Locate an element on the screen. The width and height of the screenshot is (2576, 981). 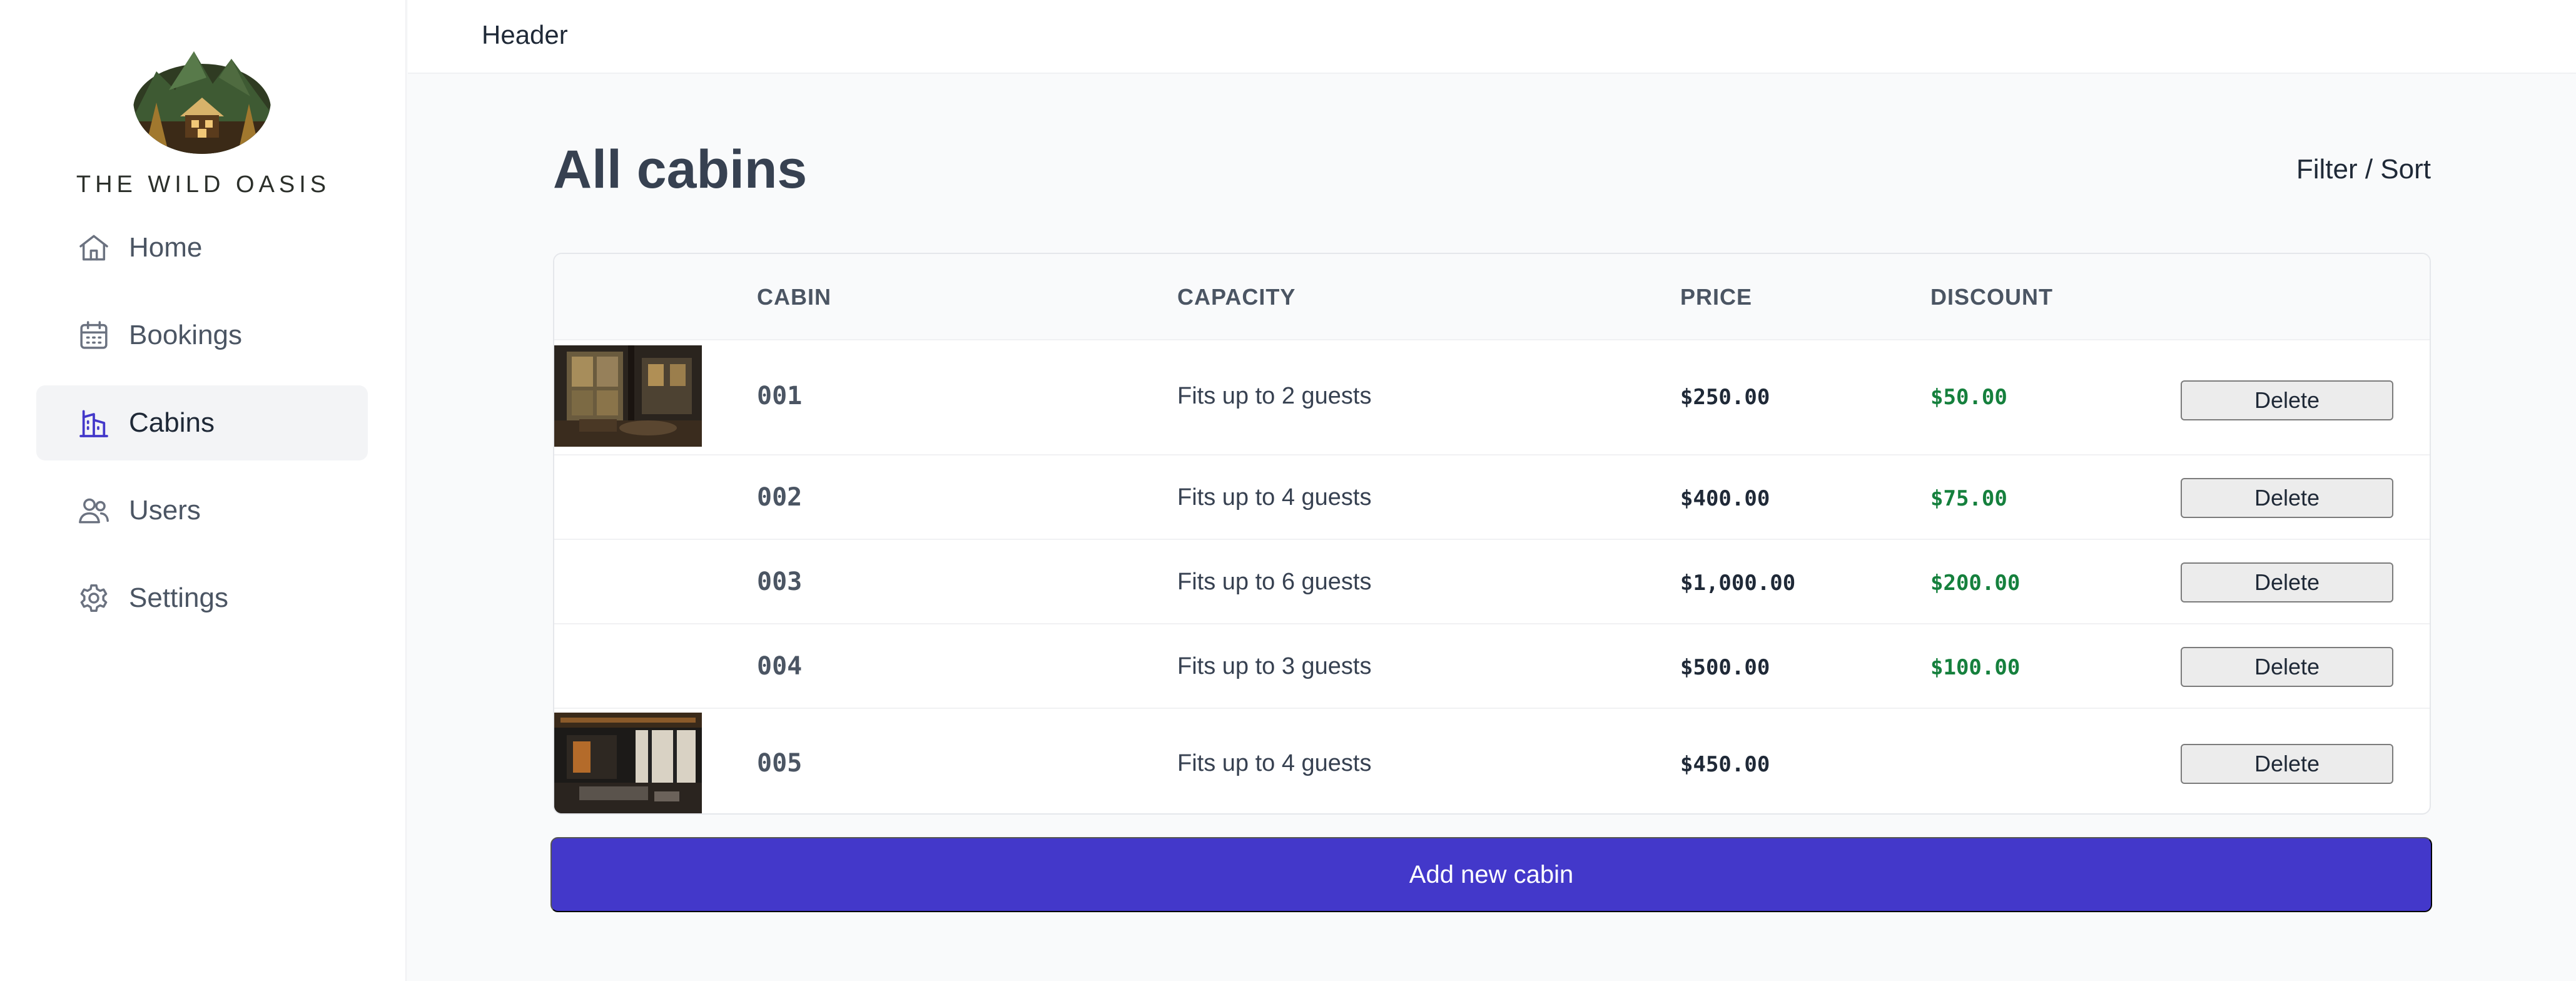
header: Header is located at coordinates (1492, 37).